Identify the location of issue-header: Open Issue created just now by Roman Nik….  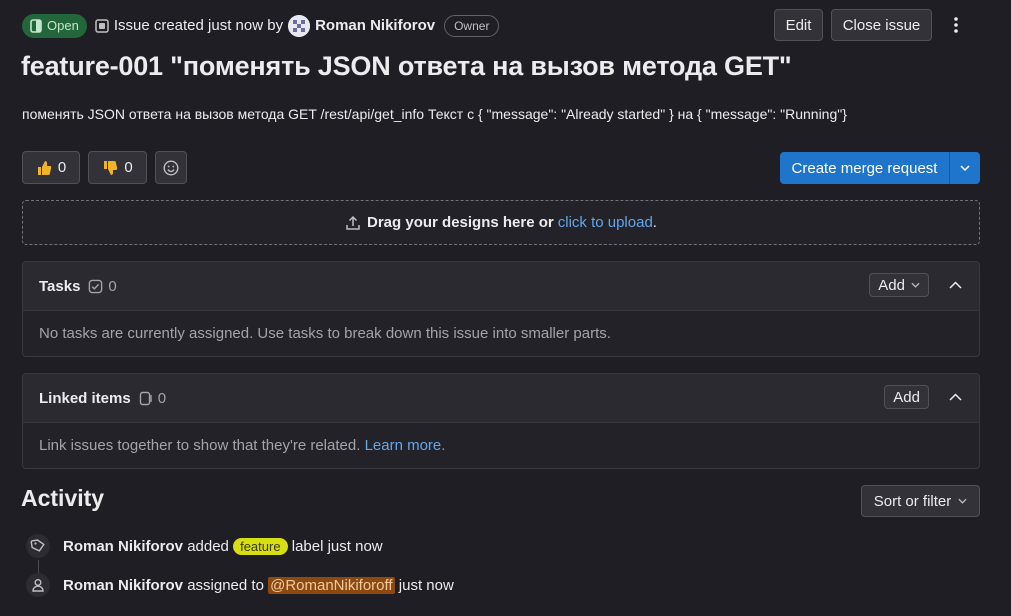
(261, 25).